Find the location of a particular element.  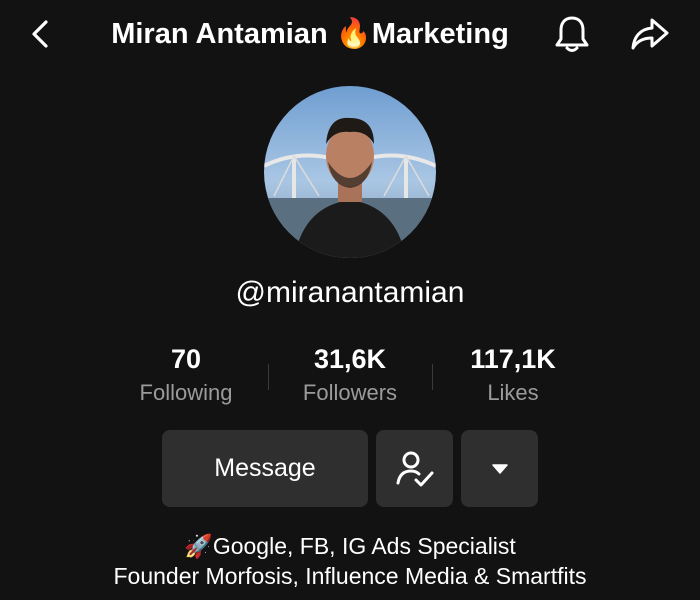

message-button: Message is located at coordinates (265, 468).